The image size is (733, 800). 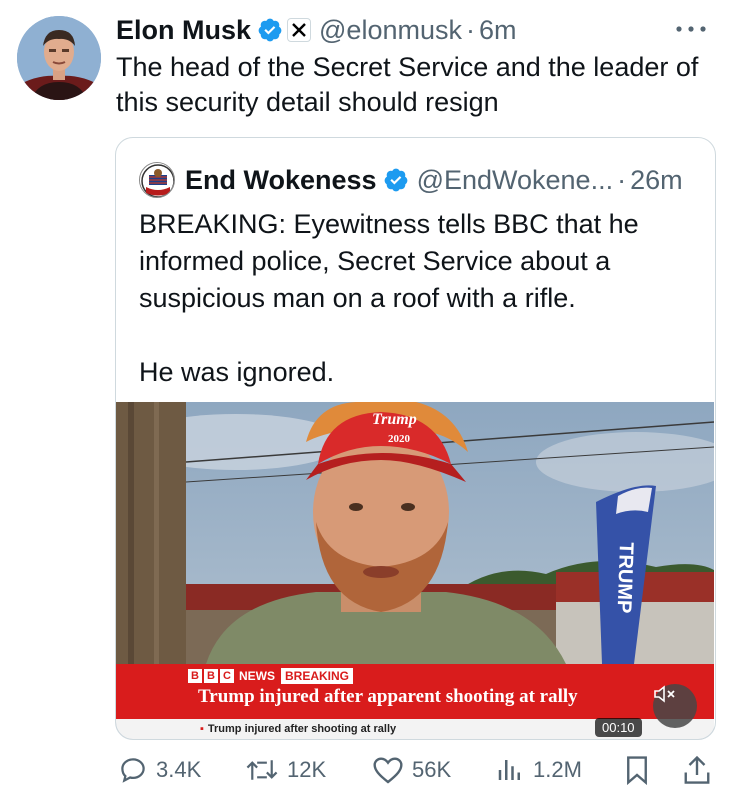 What do you see at coordinates (498, 30) in the screenshot?
I see `tweet-time: 6m` at bounding box center [498, 30].